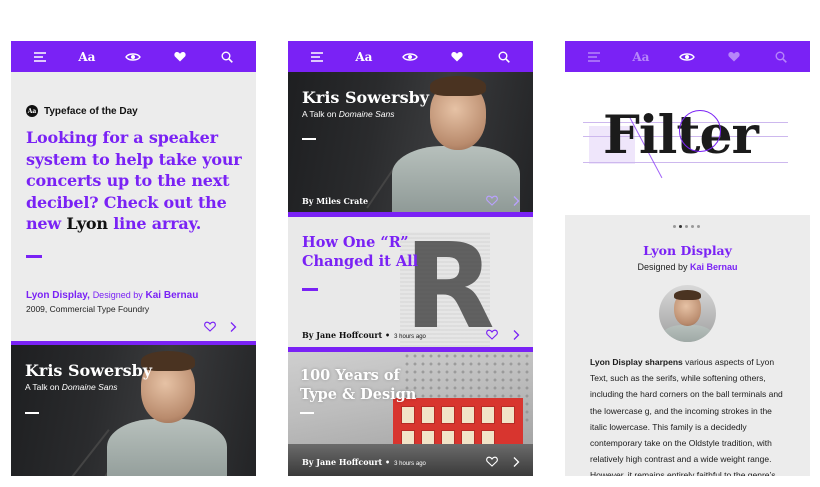  Describe the element at coordinates (358, 385) in the screenshot. I see `article-title: 100 Years of Type & Design` at that location.